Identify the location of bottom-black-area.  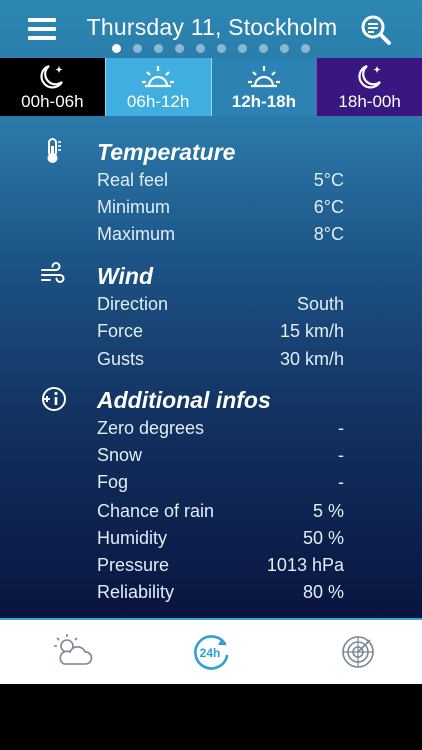
(211, 717).